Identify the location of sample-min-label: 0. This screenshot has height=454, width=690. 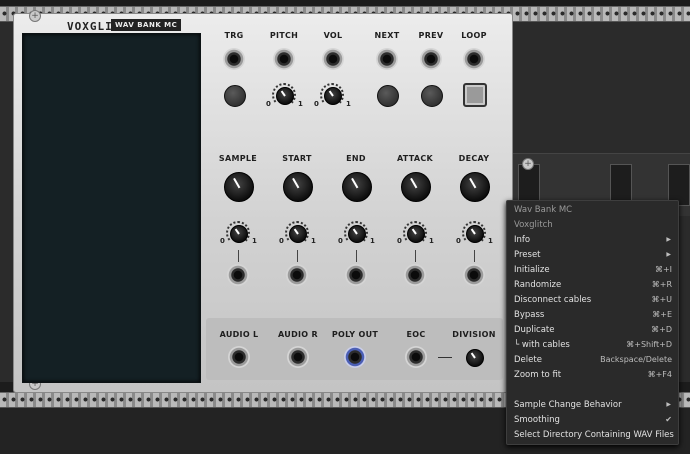
(222, 241).